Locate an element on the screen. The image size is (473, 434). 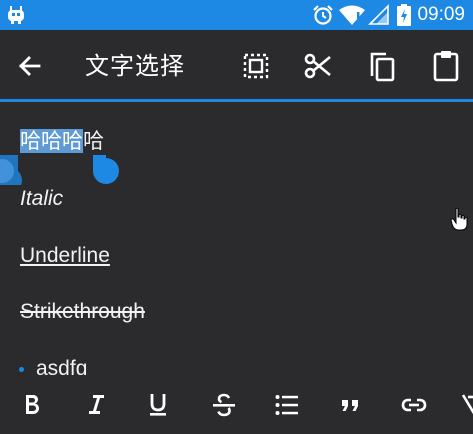
status-bar: 09:09 is located at coordinates (236, 15).